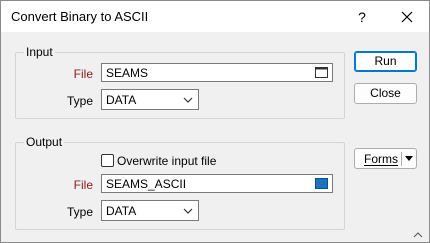  Describe the element at coordinates (83, 185) in the screenshot. I see `output-file-label: File` at that location.